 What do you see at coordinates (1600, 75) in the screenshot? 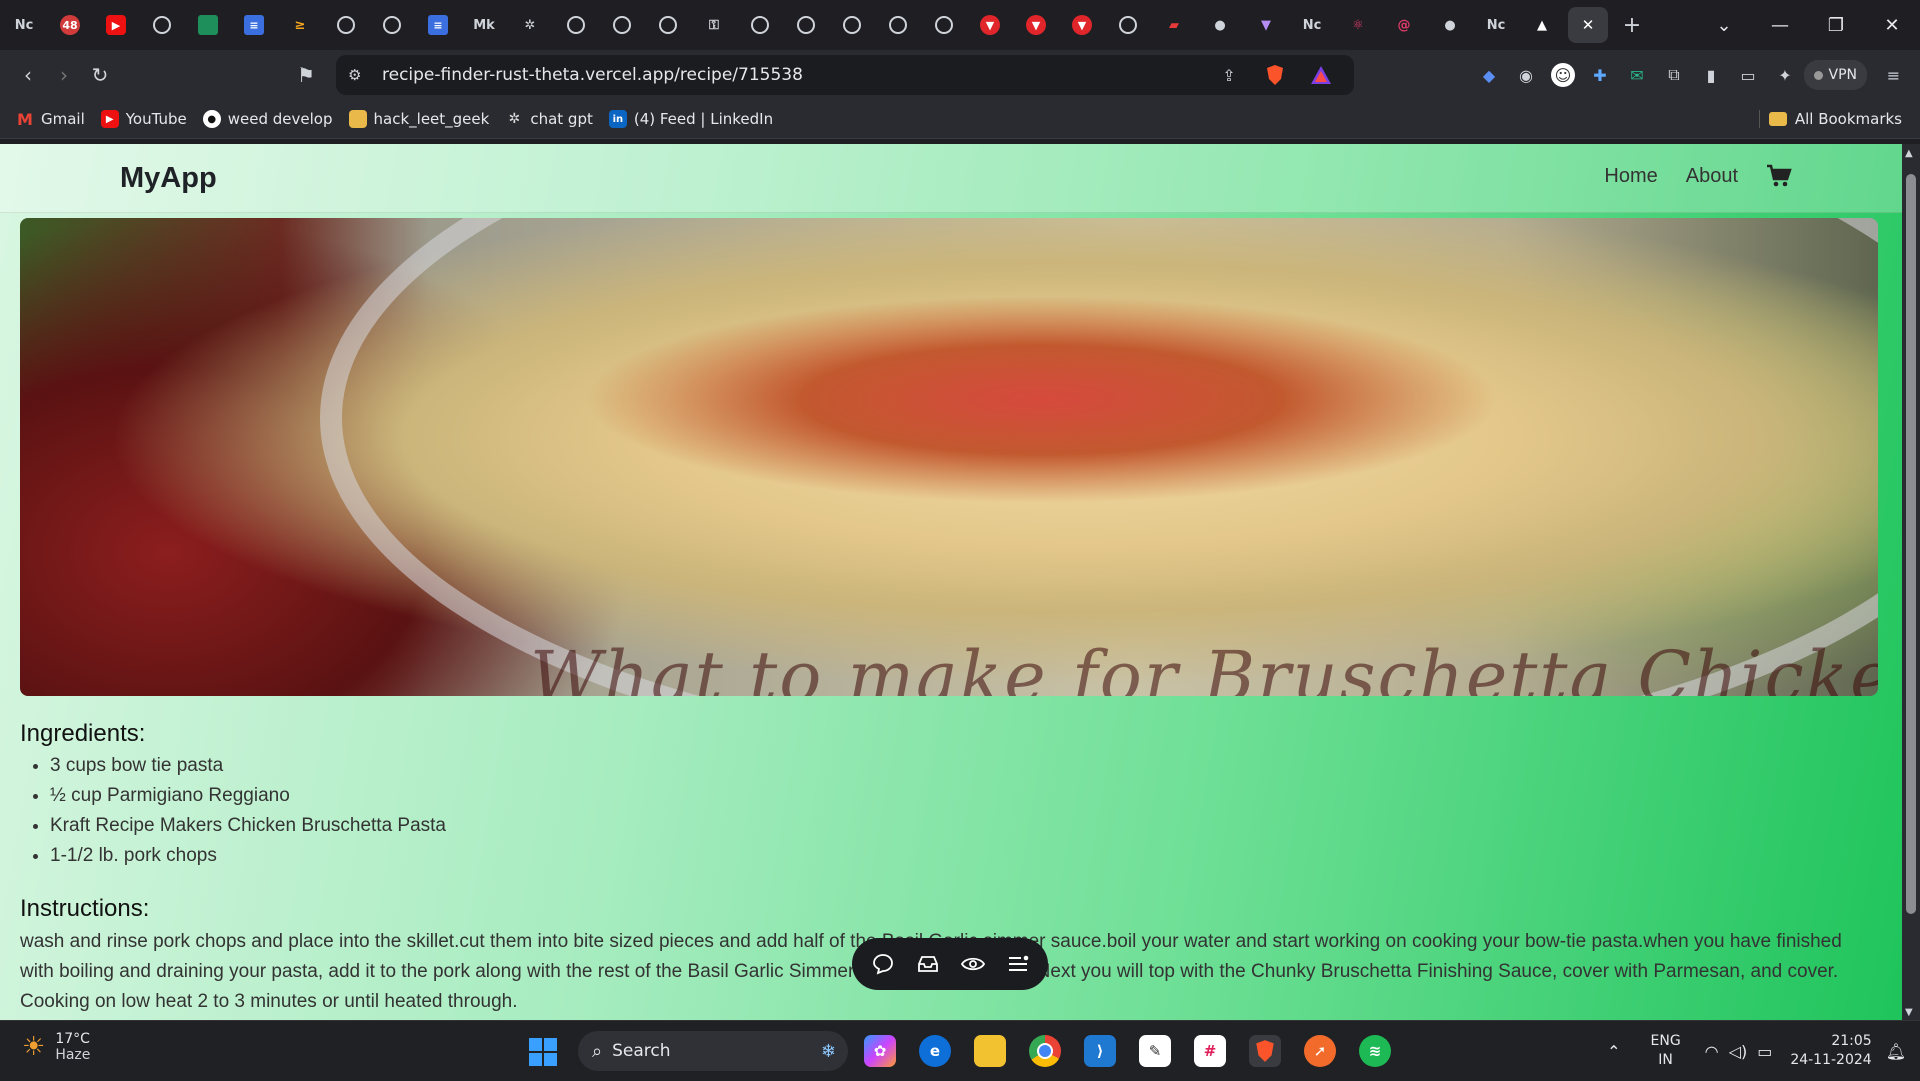
I see `extension-button: ✚` at bounding box center [1600, 75].